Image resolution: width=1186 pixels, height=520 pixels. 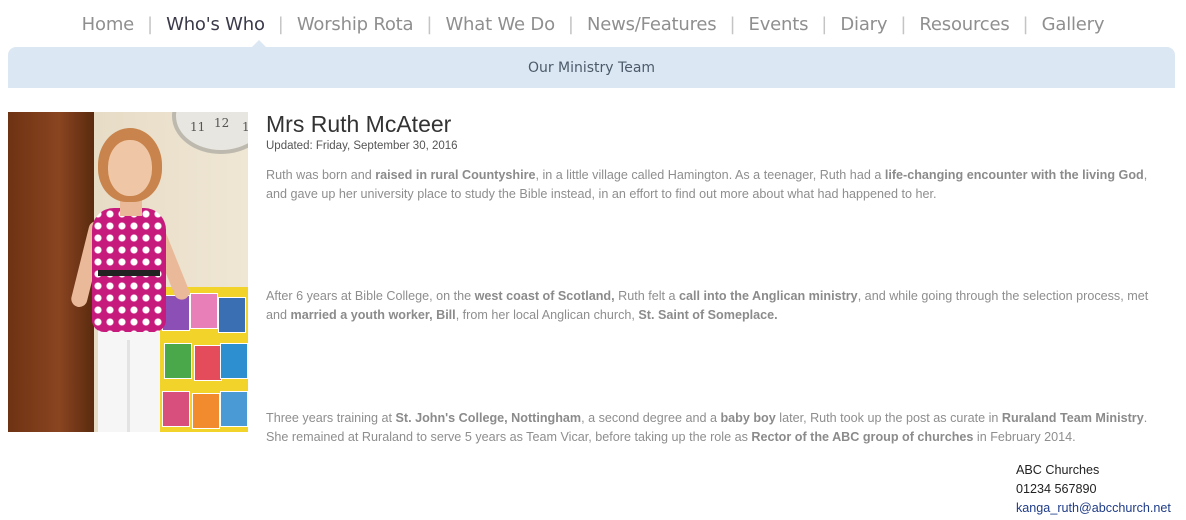 I want to click on profile-title: Mrs Ruth McAteer, so click(x=359, y=124).